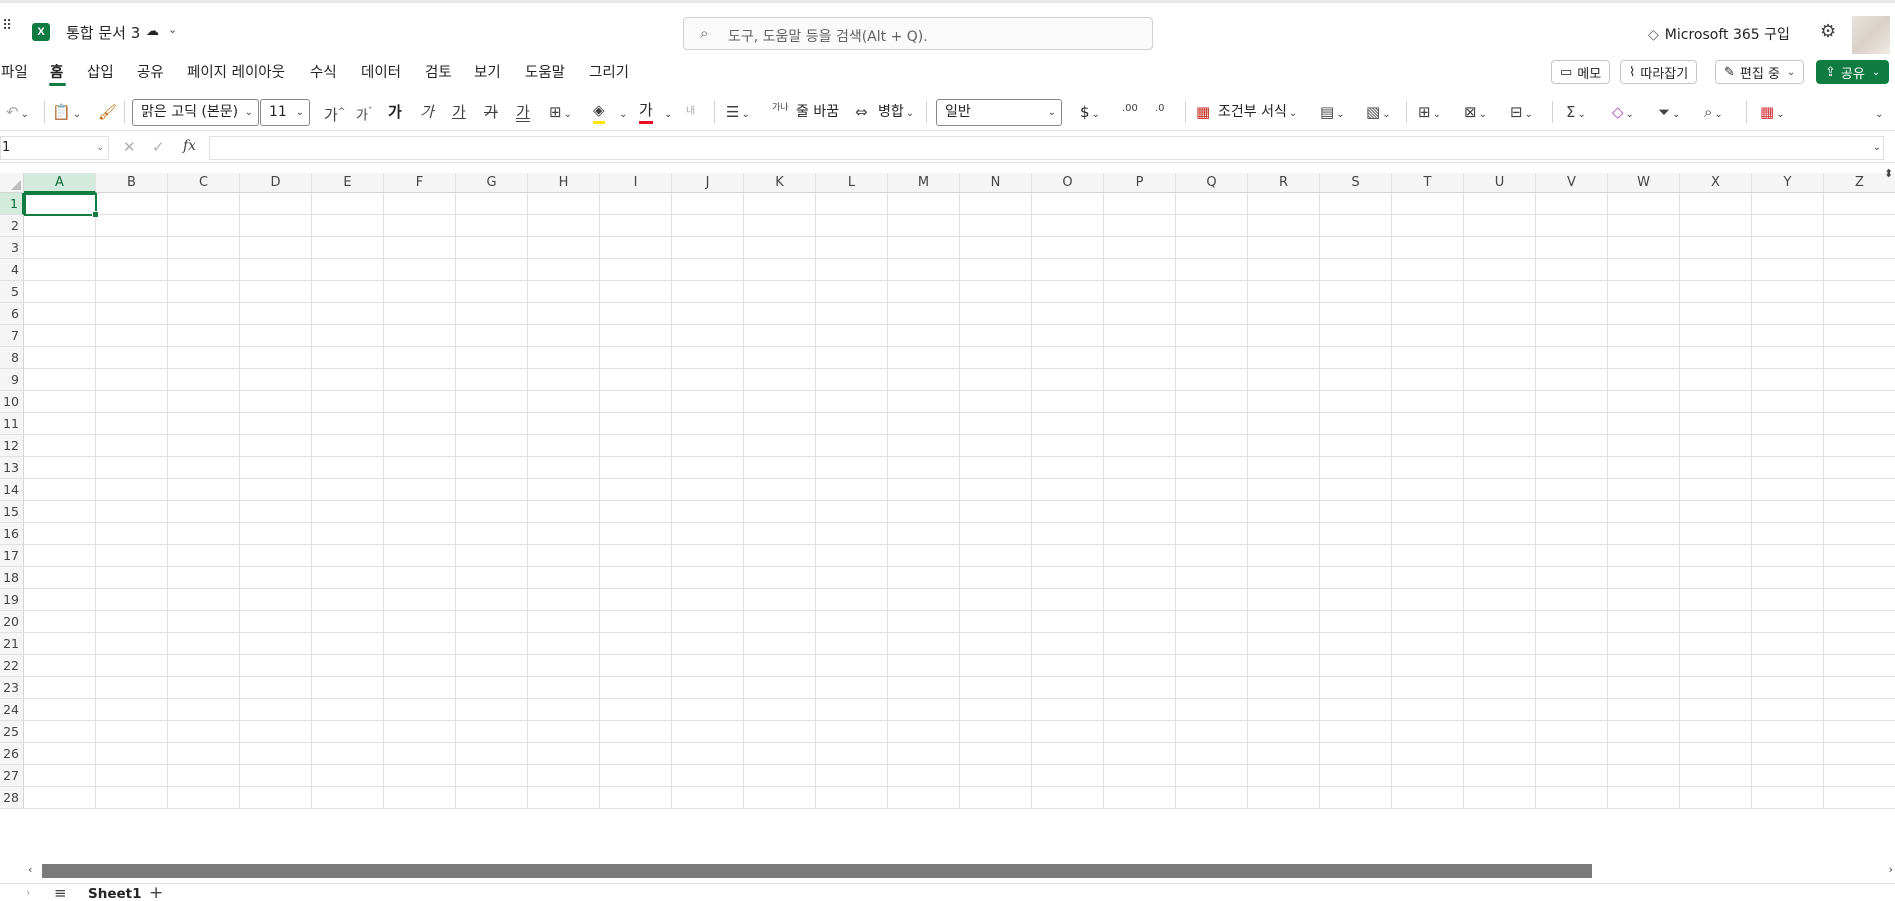 The width and height of the screenshot is (1895, 901). What do you see at coordinates (1772, 113) in the screenshot?
I see `add-ins-icon: ▦ ⌄` at bounding box center [1772, 113].